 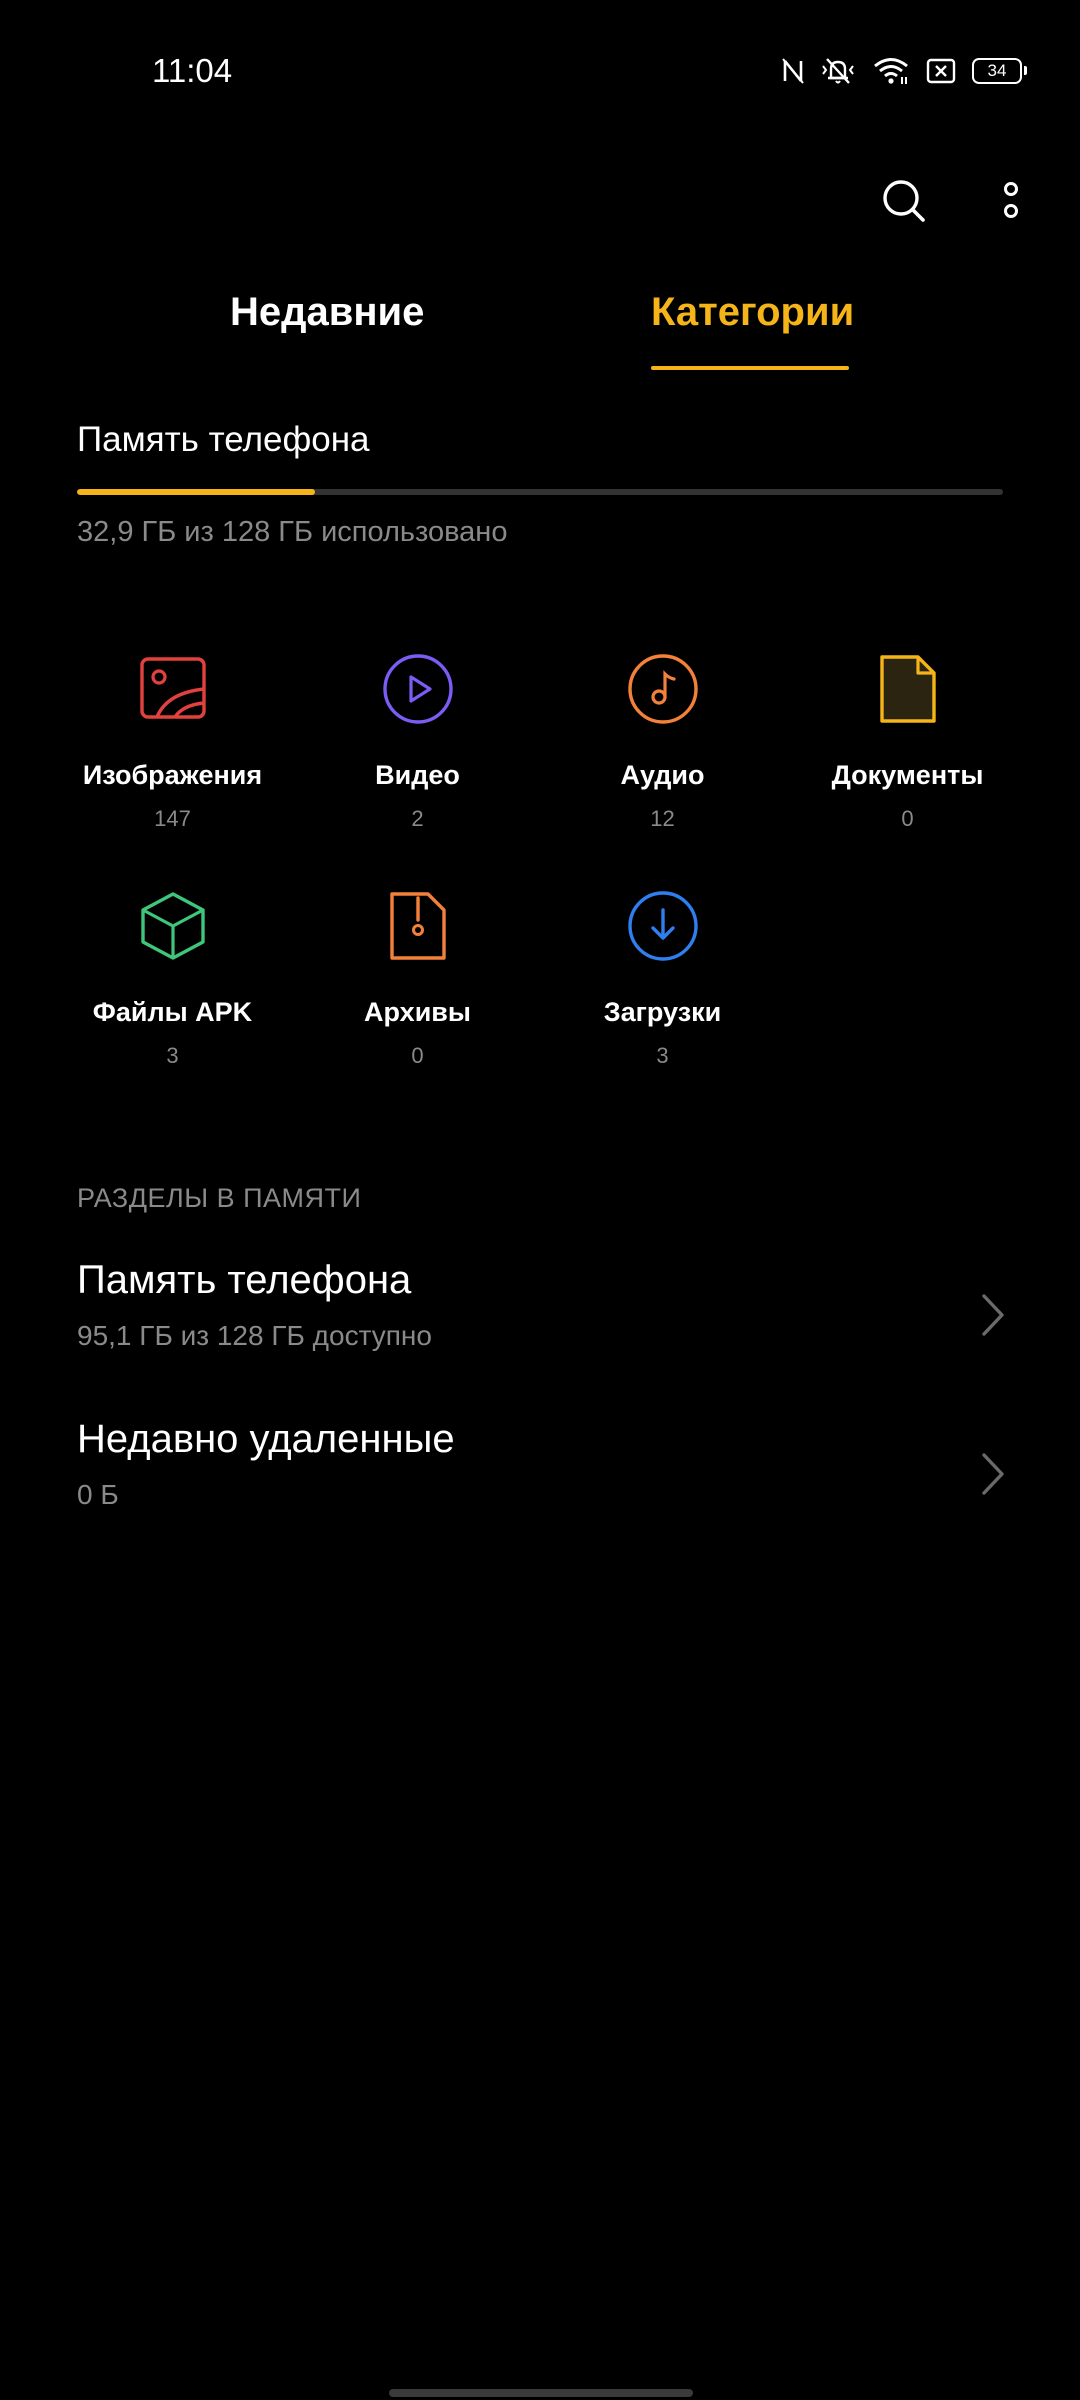 What do you see at coordinates (327, 312) in the screenshot?
I see `tab-recent: Недавние` at bounding box center [327, 312].